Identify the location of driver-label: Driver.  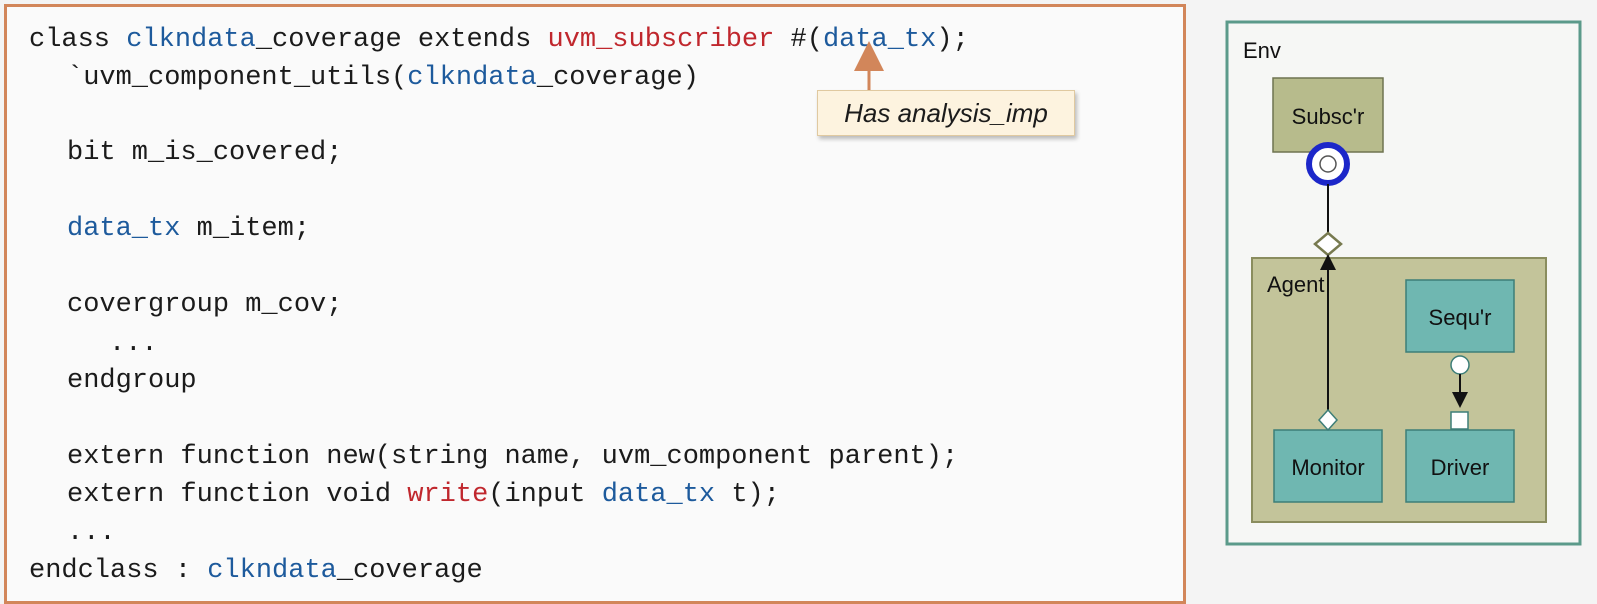
(1460, 467).